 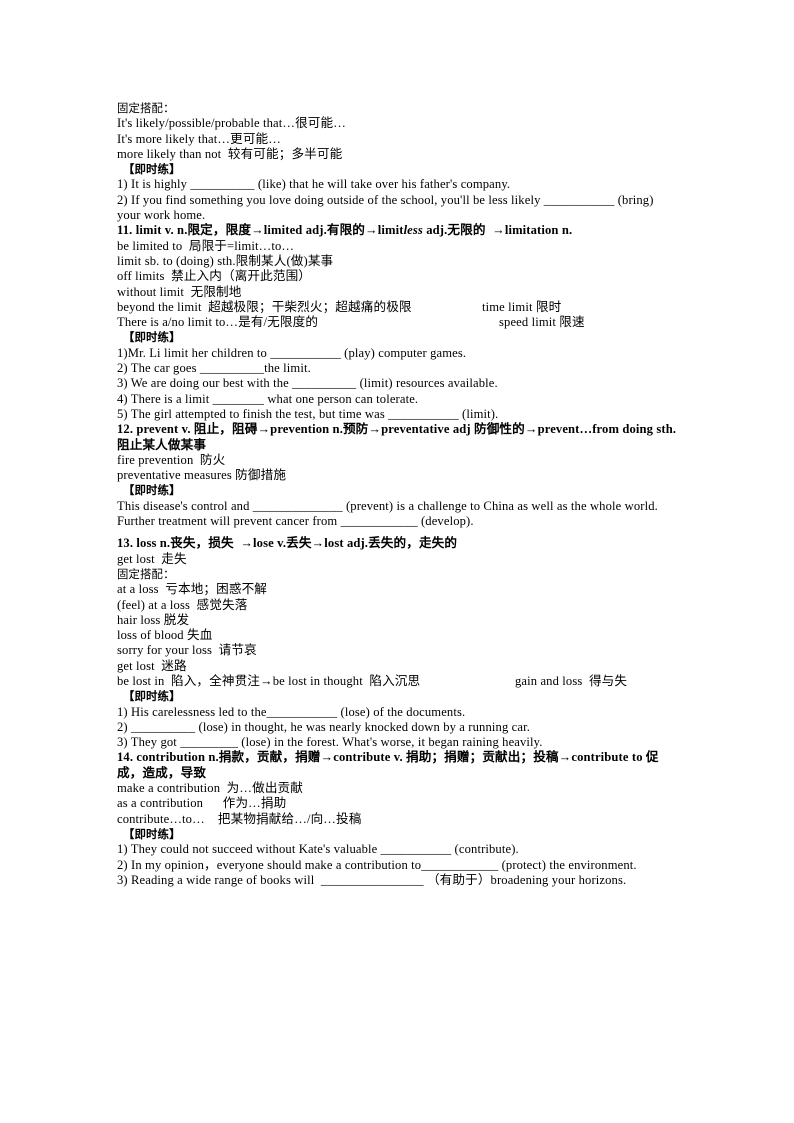 What do you see at coordinates (214, 368) in the screenshot?
I see `exercise-item: 2) The car goes __________the limit.` at bounding box center [214, 368].